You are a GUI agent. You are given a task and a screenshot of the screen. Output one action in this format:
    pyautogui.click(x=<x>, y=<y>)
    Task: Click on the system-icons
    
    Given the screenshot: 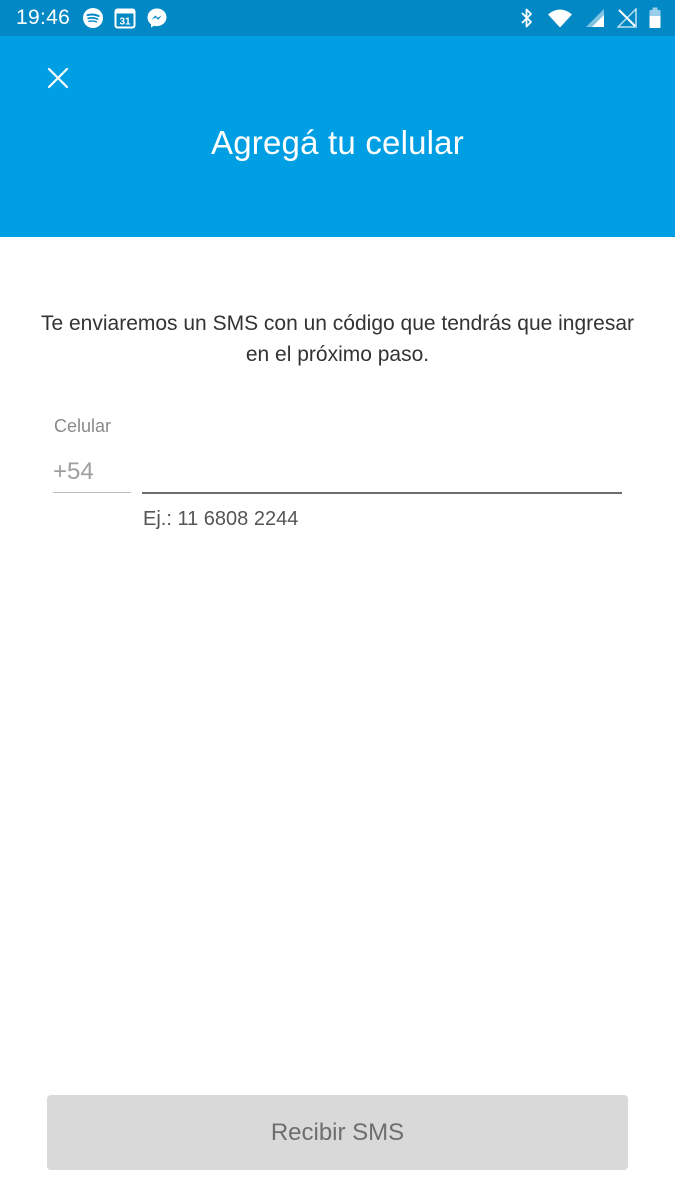 What is the action you would take?
    pyautogui.click(x=590, y=18)
    